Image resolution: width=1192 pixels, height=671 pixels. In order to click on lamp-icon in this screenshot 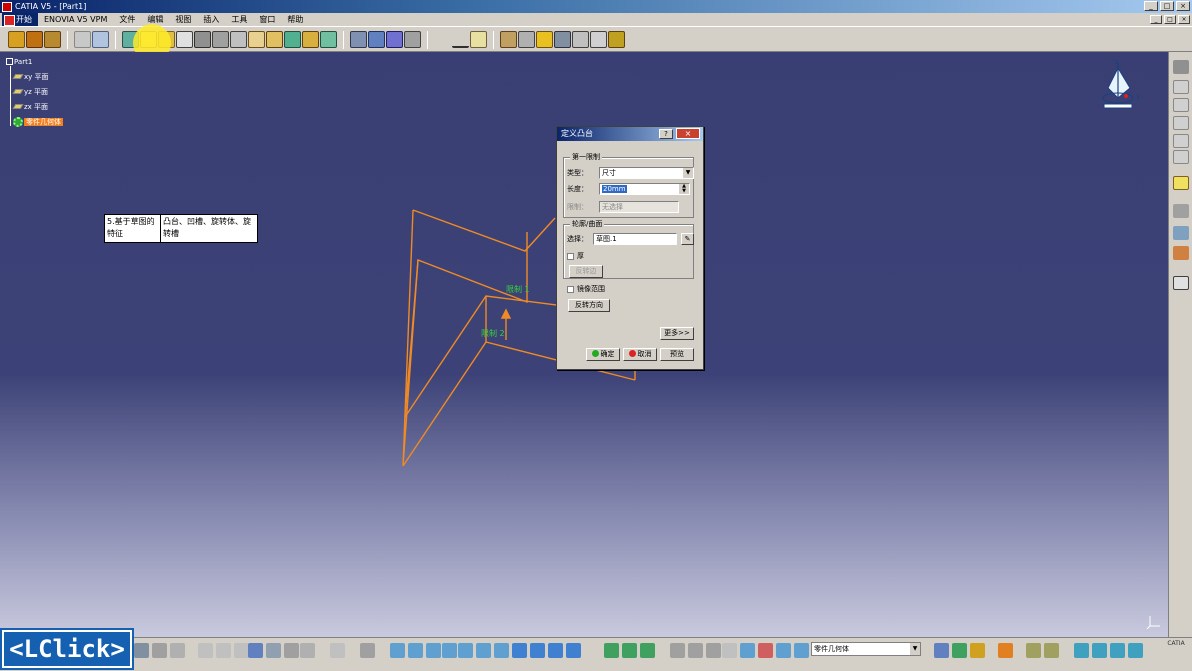, I will do `click(977, 650)`.